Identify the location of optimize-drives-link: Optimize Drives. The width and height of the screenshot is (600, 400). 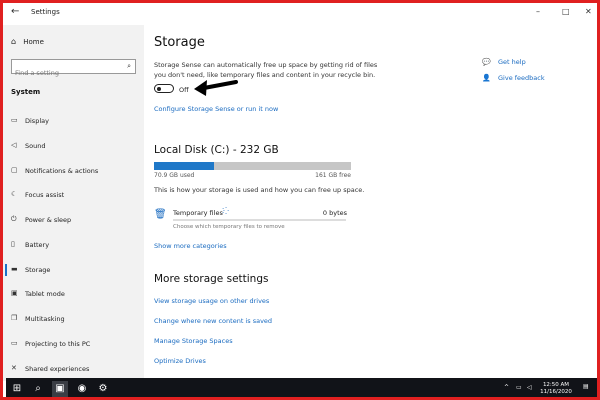
(180, 361).